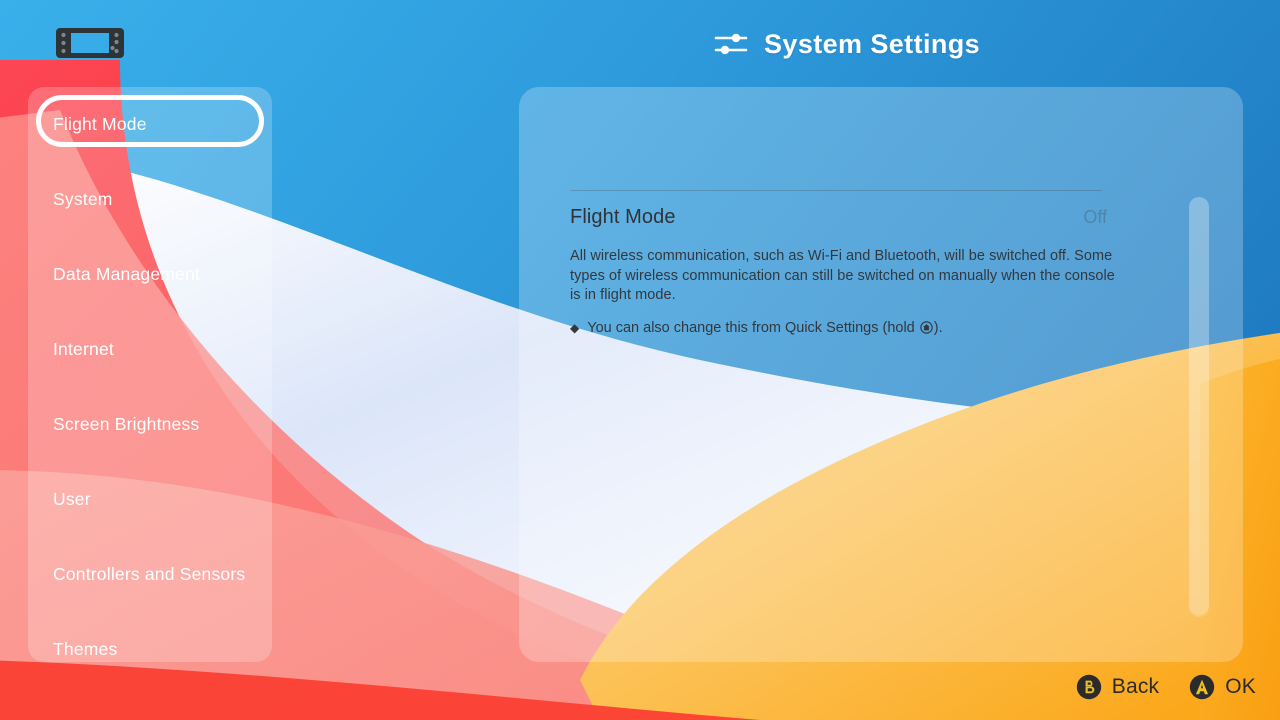  Describe the element at coordinates (126, 424) in the screenshot. I see `sidebar-item-label: Screen Brightness` at that location.